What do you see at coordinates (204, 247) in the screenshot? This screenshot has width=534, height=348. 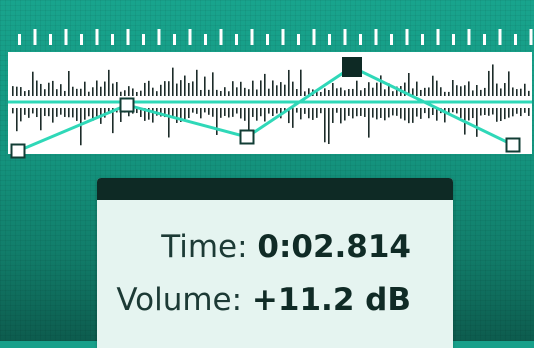 I see `time-label: Time:` at bounding box center [204, 247].